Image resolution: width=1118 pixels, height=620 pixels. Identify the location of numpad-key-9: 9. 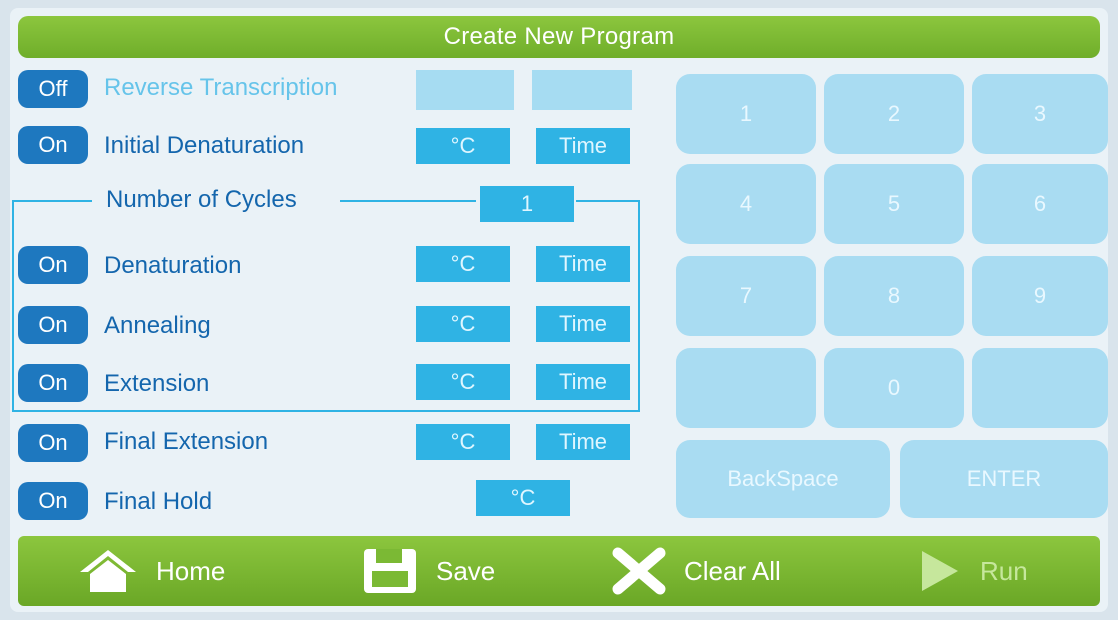
(1040, 296).